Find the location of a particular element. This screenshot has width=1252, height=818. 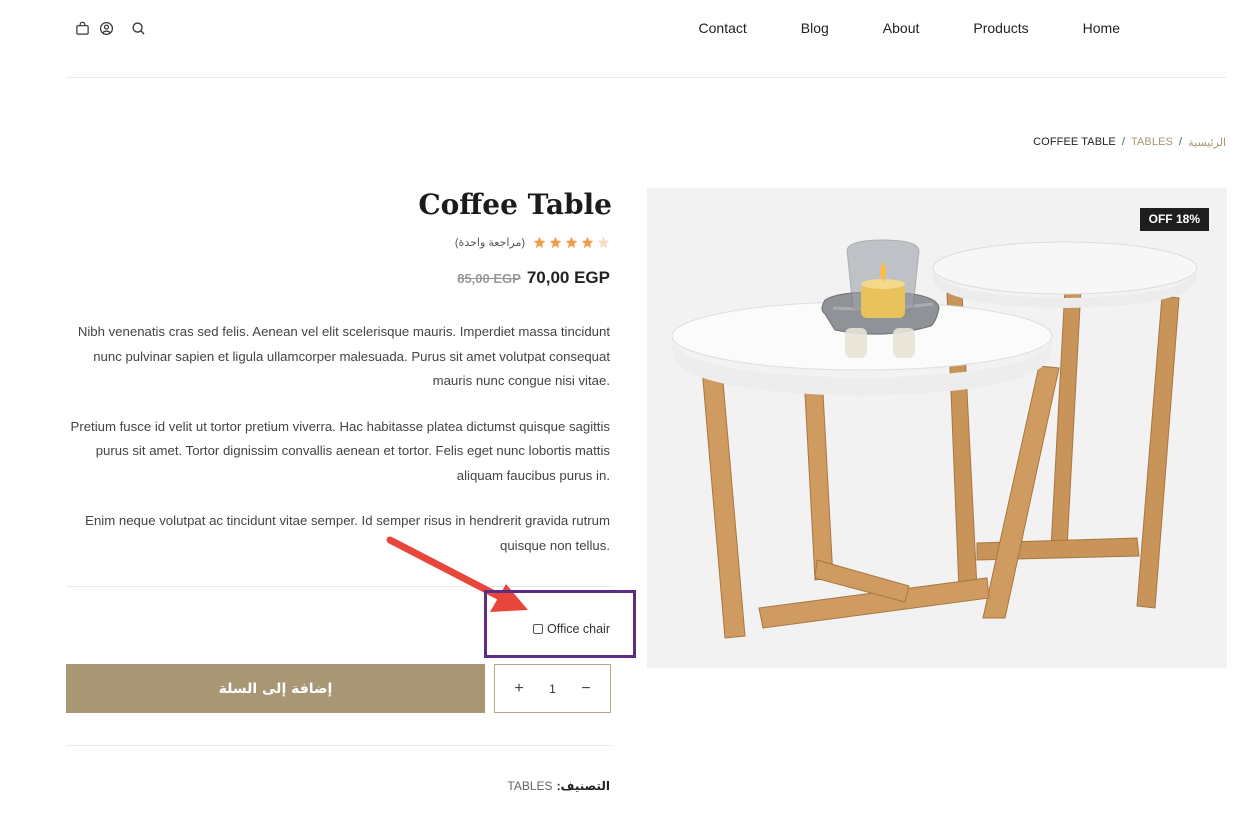

nav-home: Home is located at coordinates (1101, 28).